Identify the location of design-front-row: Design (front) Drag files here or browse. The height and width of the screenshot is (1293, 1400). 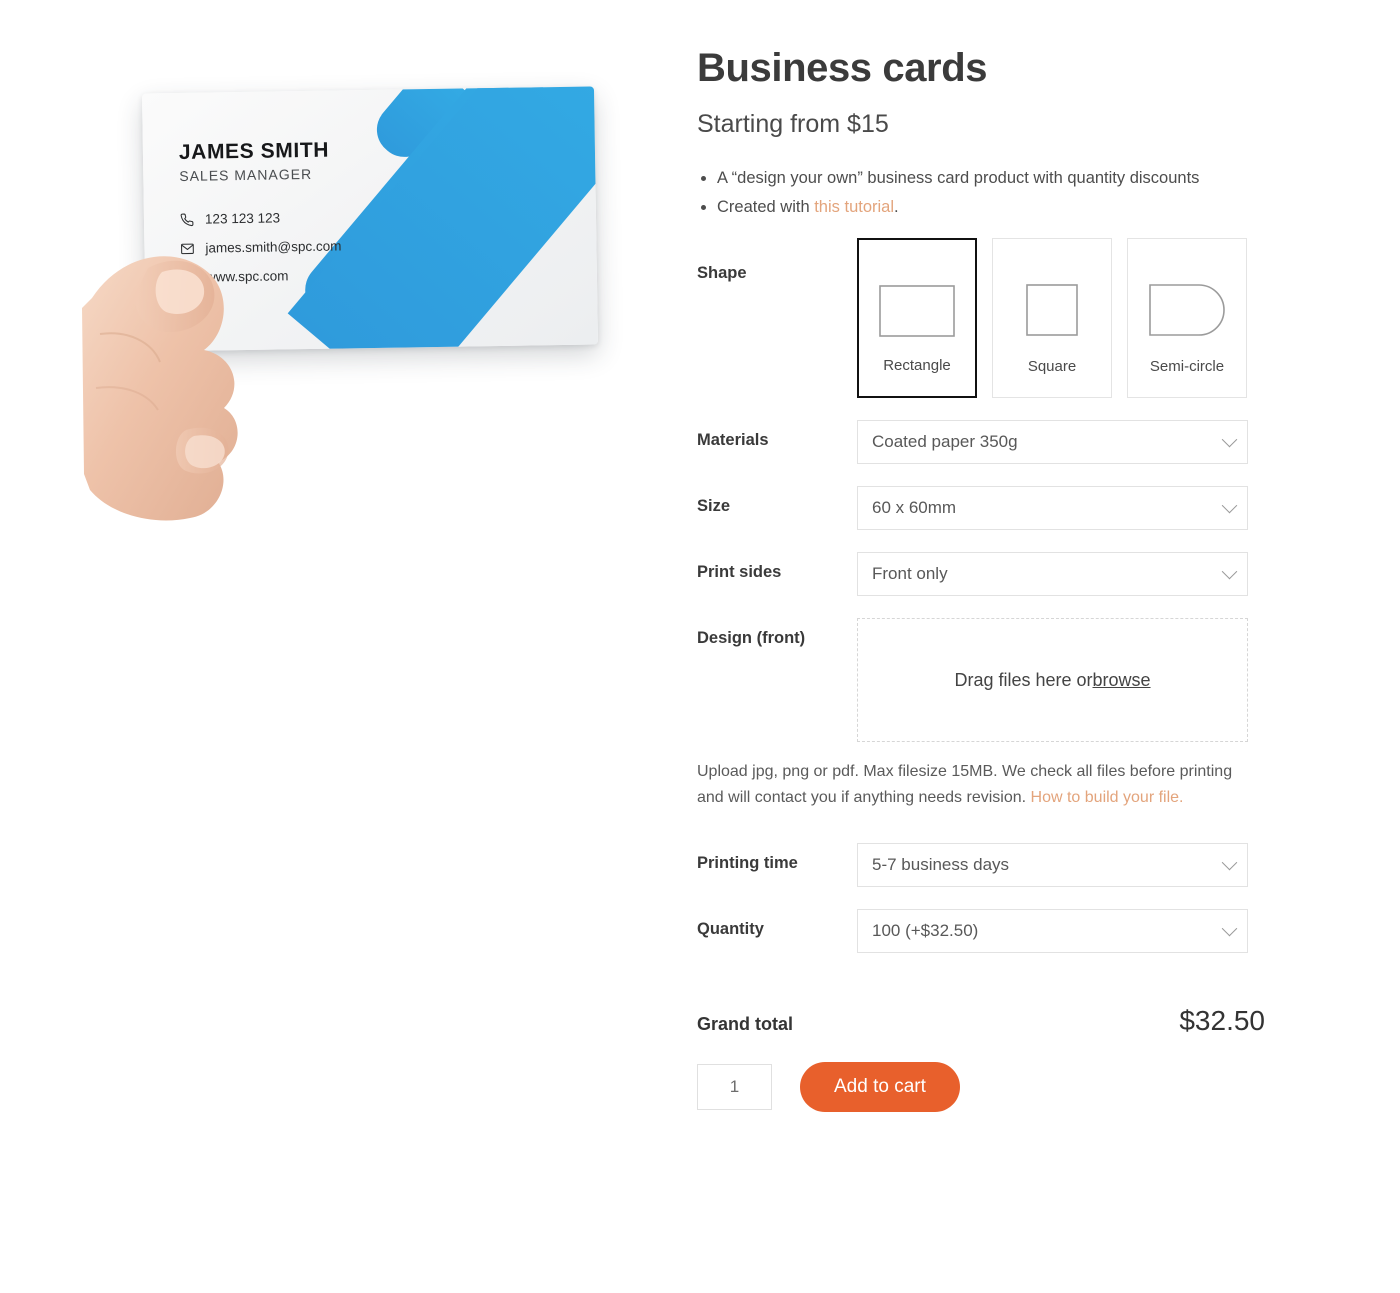
(997, 680).